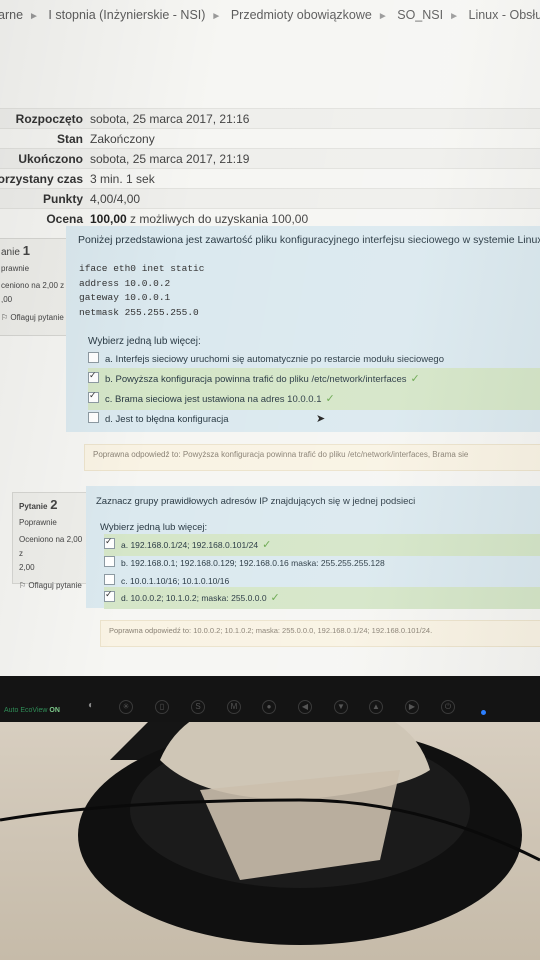 The width and height of the screenshot is (540, 960). Describe the element at coordinates (142, 268) in the screenshot. I see `code-line: iface eth0 inet static` at that location.